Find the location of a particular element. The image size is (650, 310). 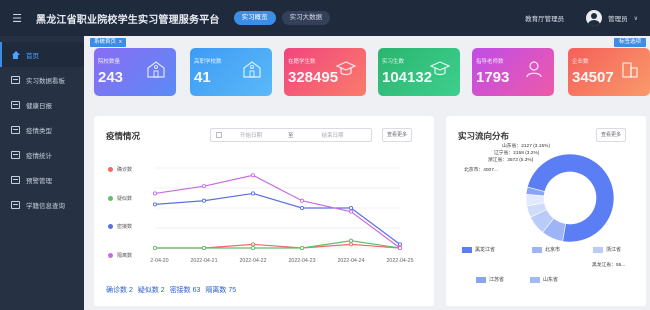

total-confirmed: 确诊数 2 is located at coordinates (119, 290).